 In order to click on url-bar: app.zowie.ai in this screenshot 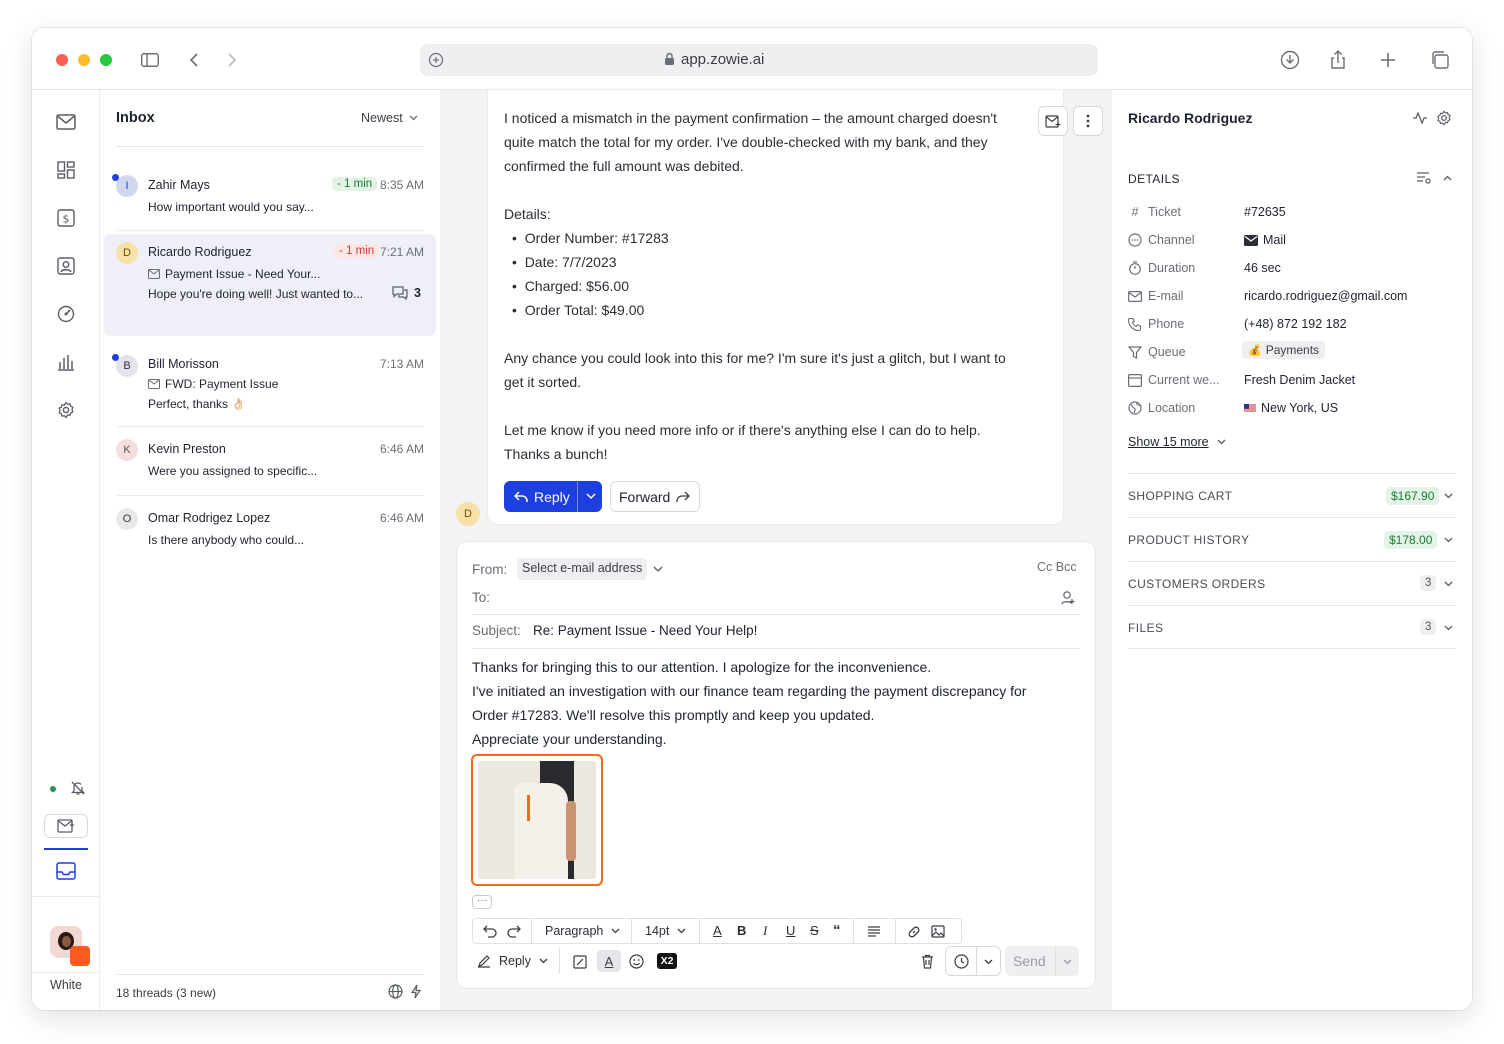, I will do `click(759, 60)`.